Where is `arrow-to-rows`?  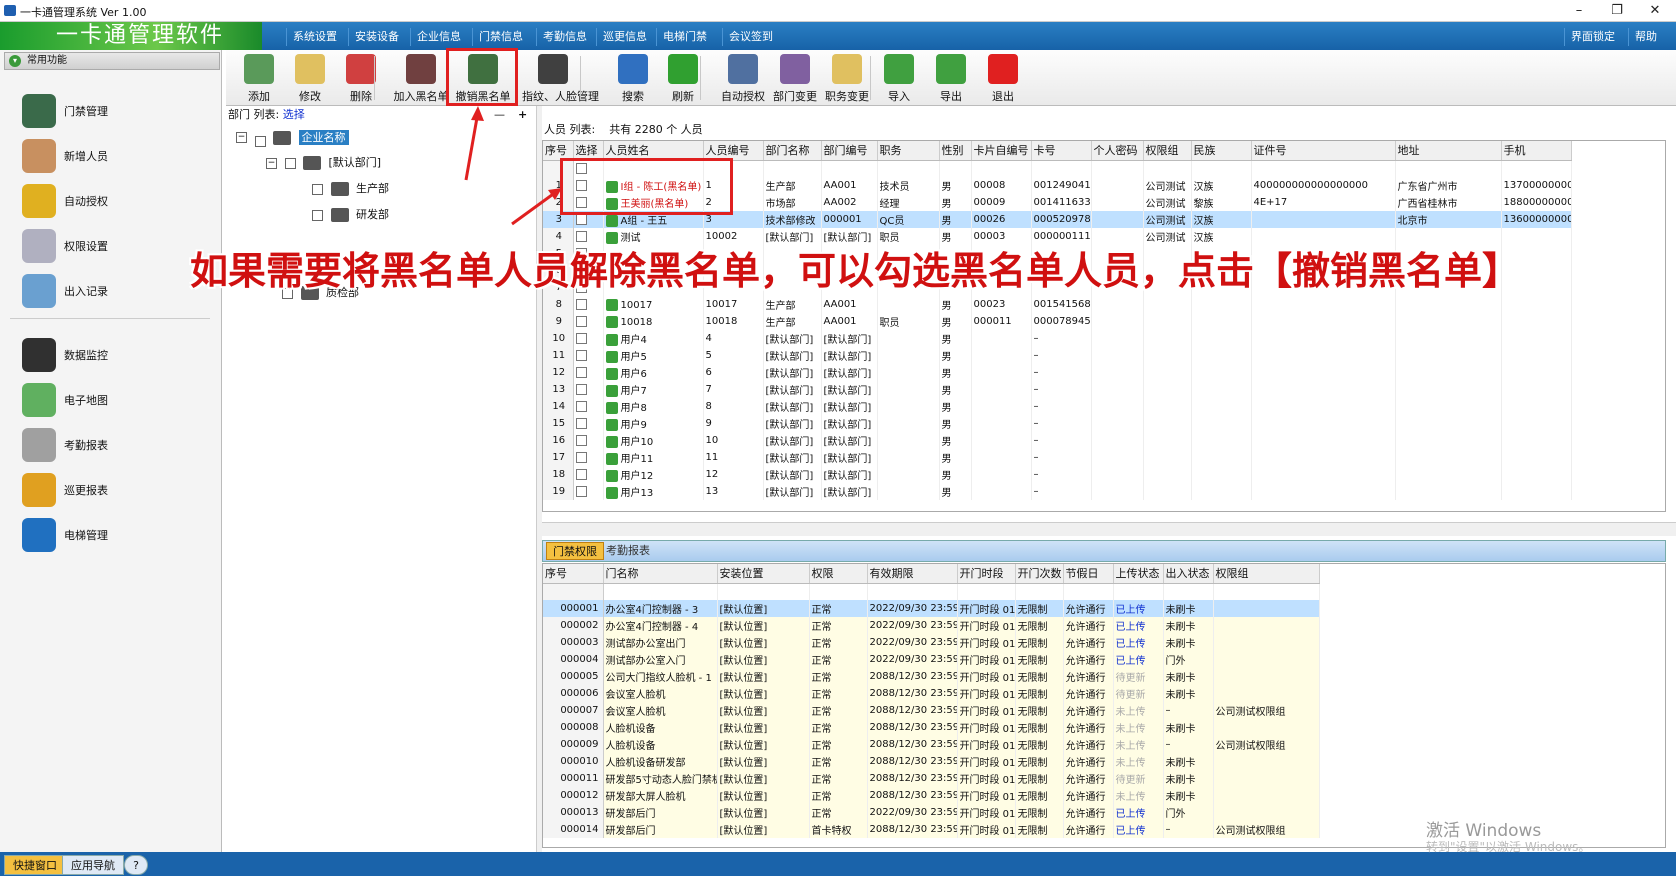 arrow-to-rows is located at coordinates (534, 208).